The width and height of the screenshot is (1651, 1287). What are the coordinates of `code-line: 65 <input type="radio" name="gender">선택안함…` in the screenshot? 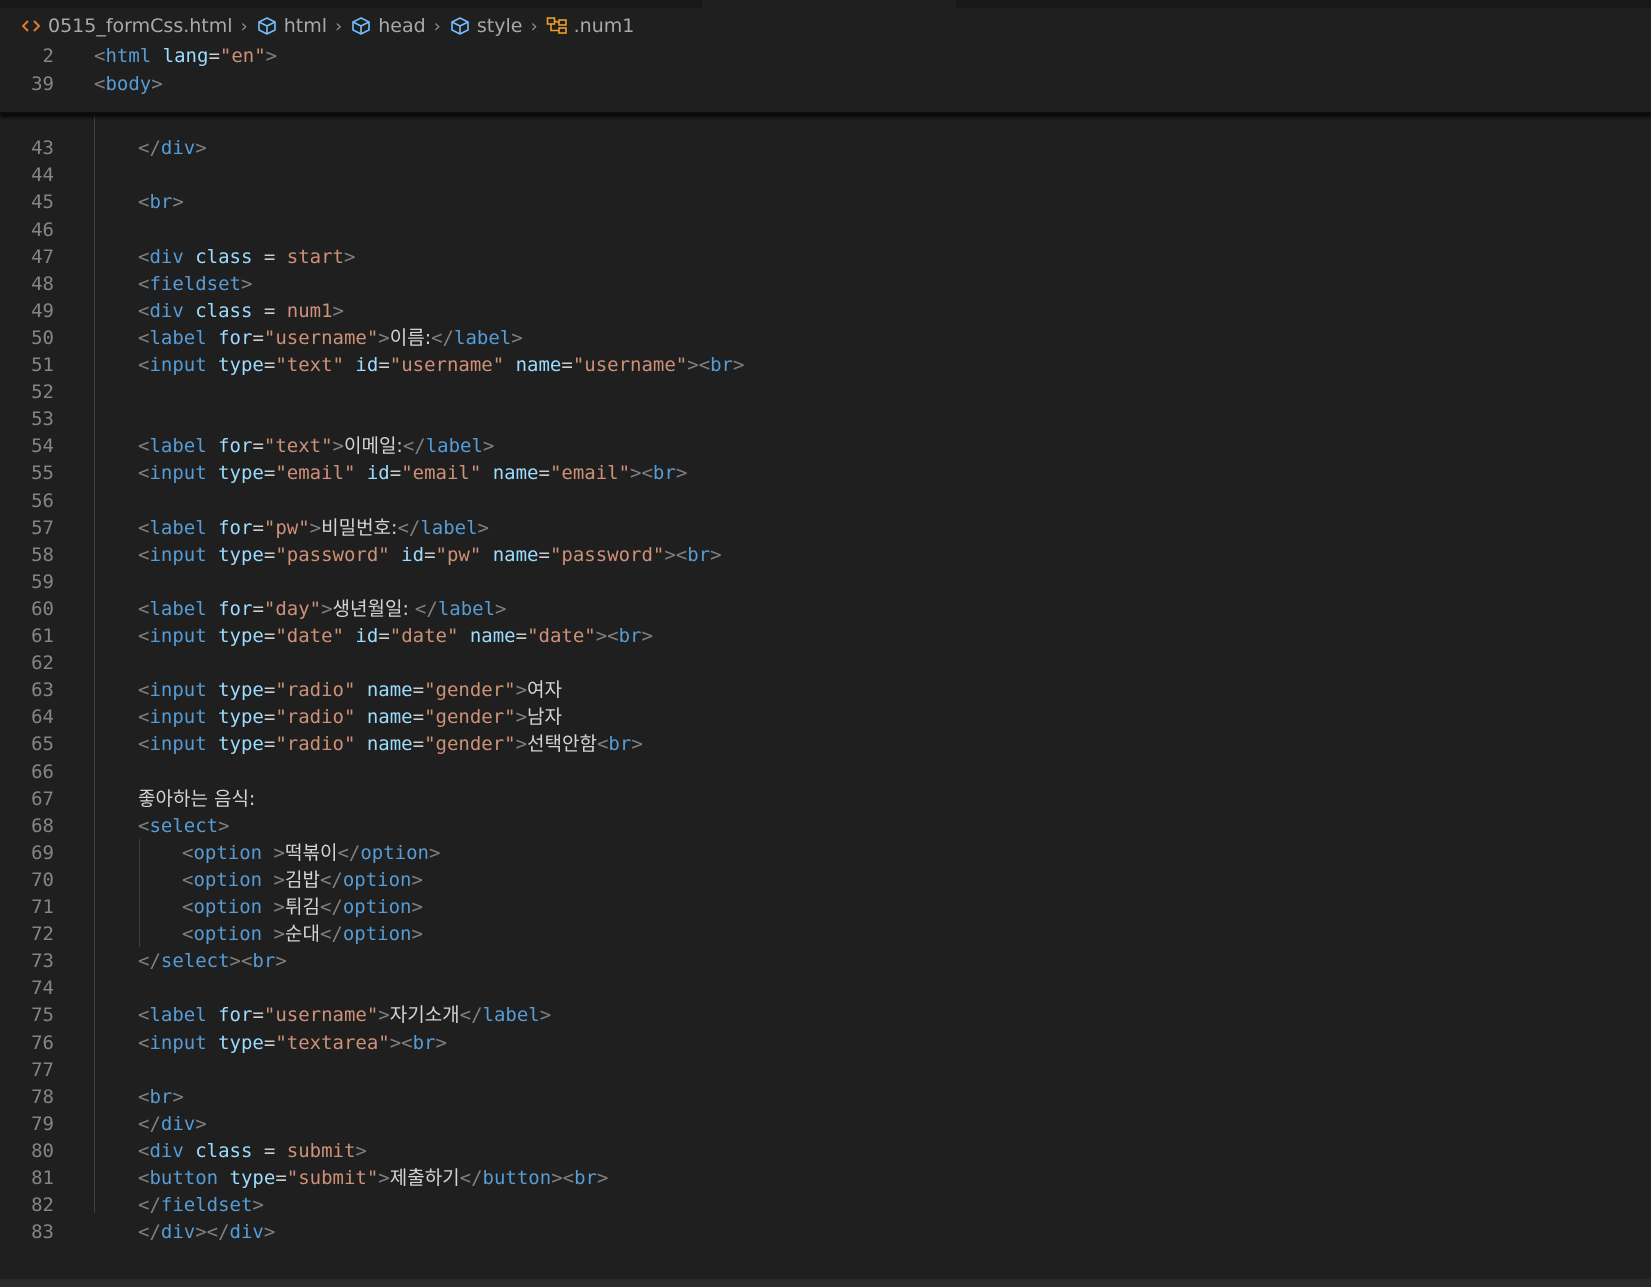 It's located at (825, 744).